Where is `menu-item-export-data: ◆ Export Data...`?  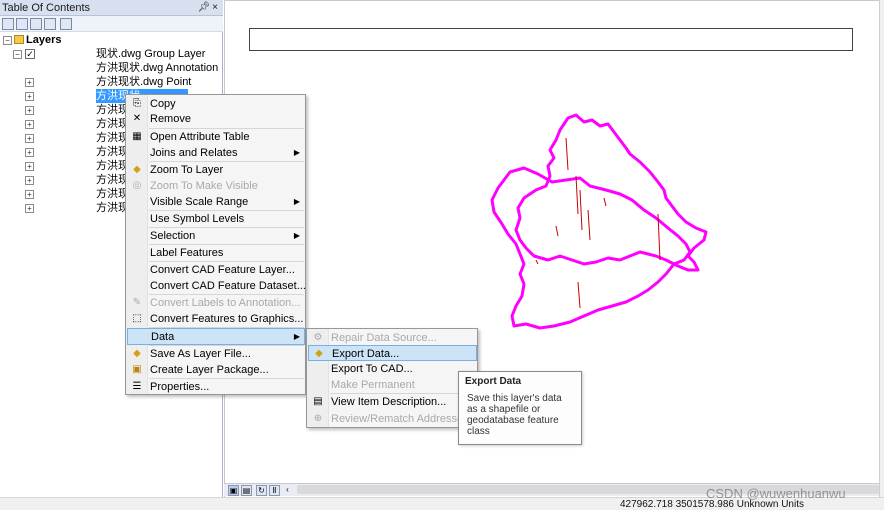
menu-item-export-data: ◆ Export Data... is located at coordinates (392, 353).